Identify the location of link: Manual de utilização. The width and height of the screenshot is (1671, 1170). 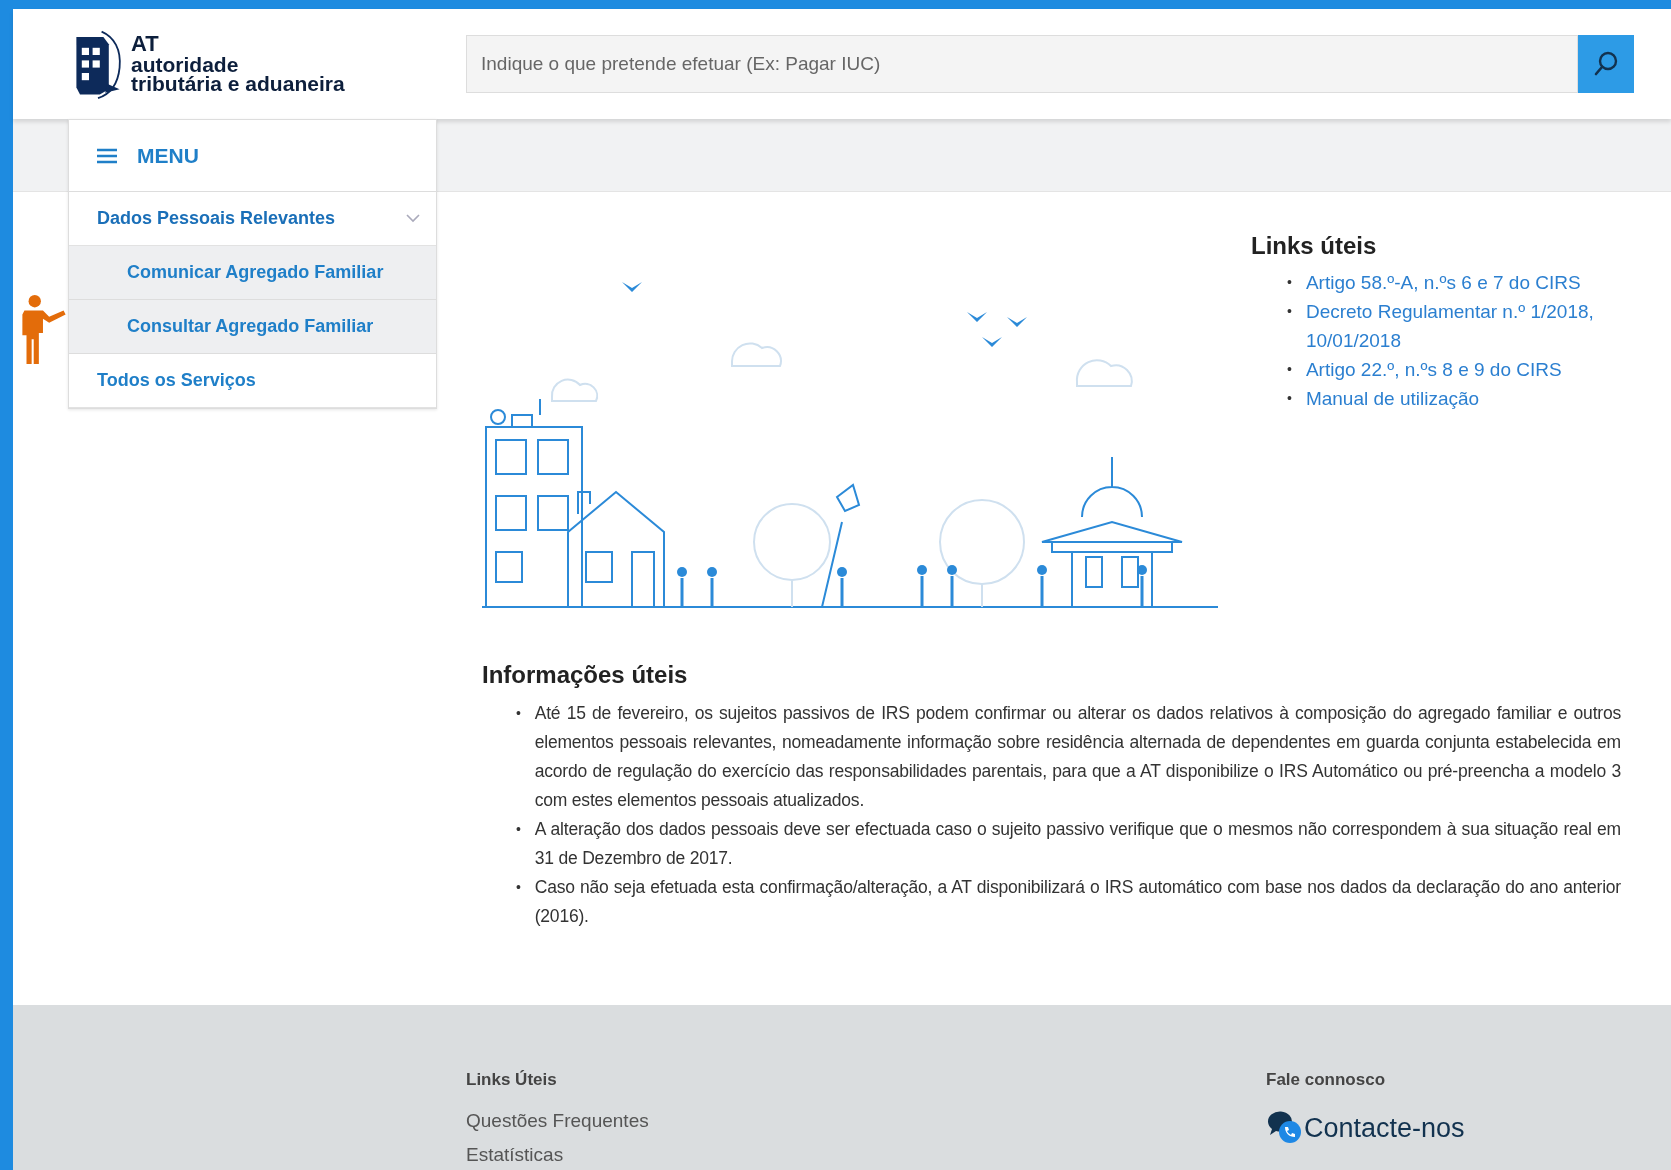
(1450, 398).